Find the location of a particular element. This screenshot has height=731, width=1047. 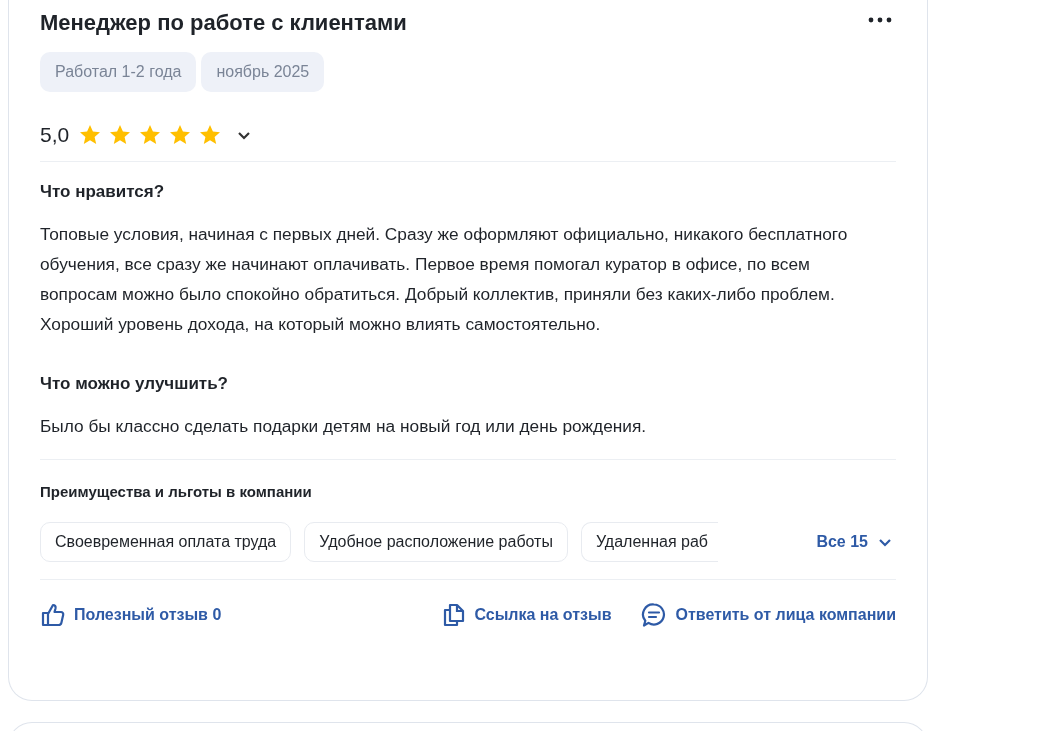

thumbs-up-icon is located at coordinates (53, 615).